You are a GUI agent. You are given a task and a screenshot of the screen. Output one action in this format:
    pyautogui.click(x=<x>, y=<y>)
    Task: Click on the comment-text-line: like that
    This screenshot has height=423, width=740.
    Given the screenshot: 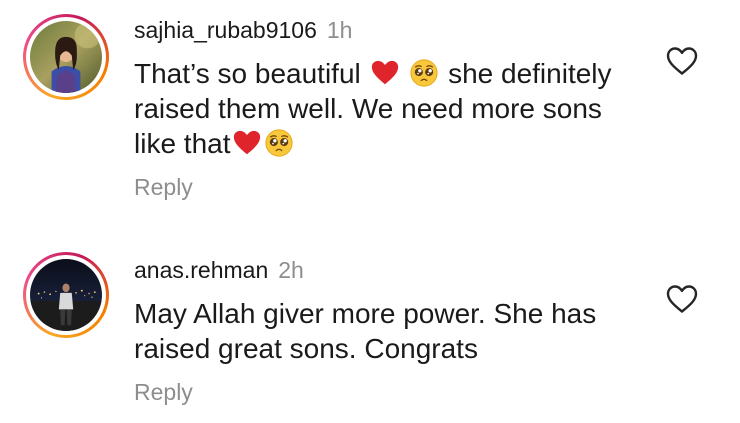 What is the action you would take?
    pyautogui.click(x=394, y=143)
    